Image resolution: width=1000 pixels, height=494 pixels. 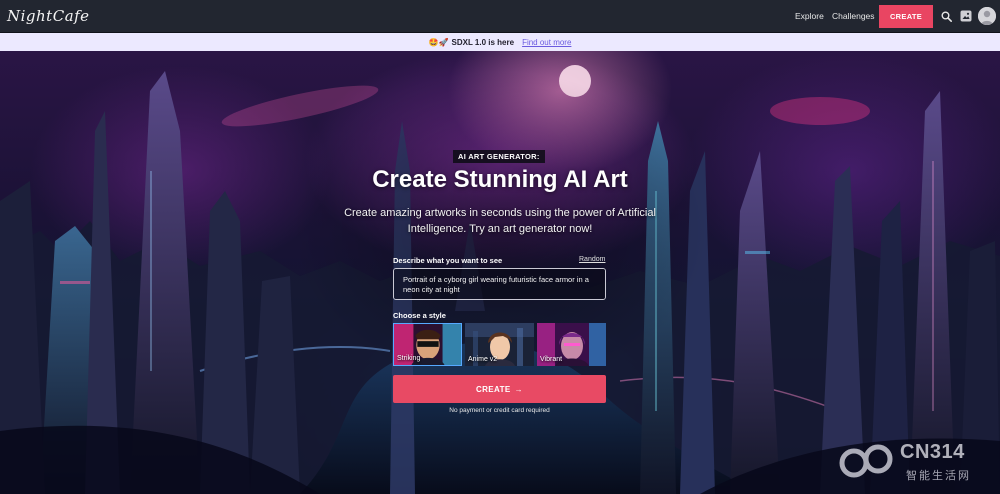 I want to click on style-option-vibrant: Vibrant, so click(x=571, y=344).